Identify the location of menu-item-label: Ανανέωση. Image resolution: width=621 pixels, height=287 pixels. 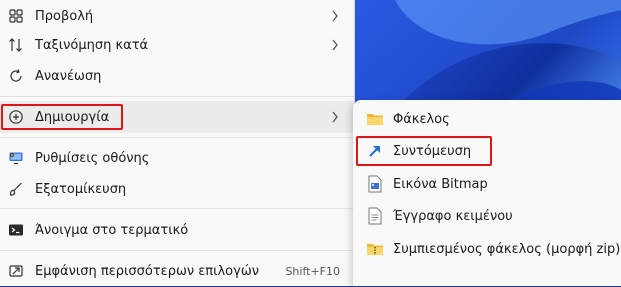
(68, 76).